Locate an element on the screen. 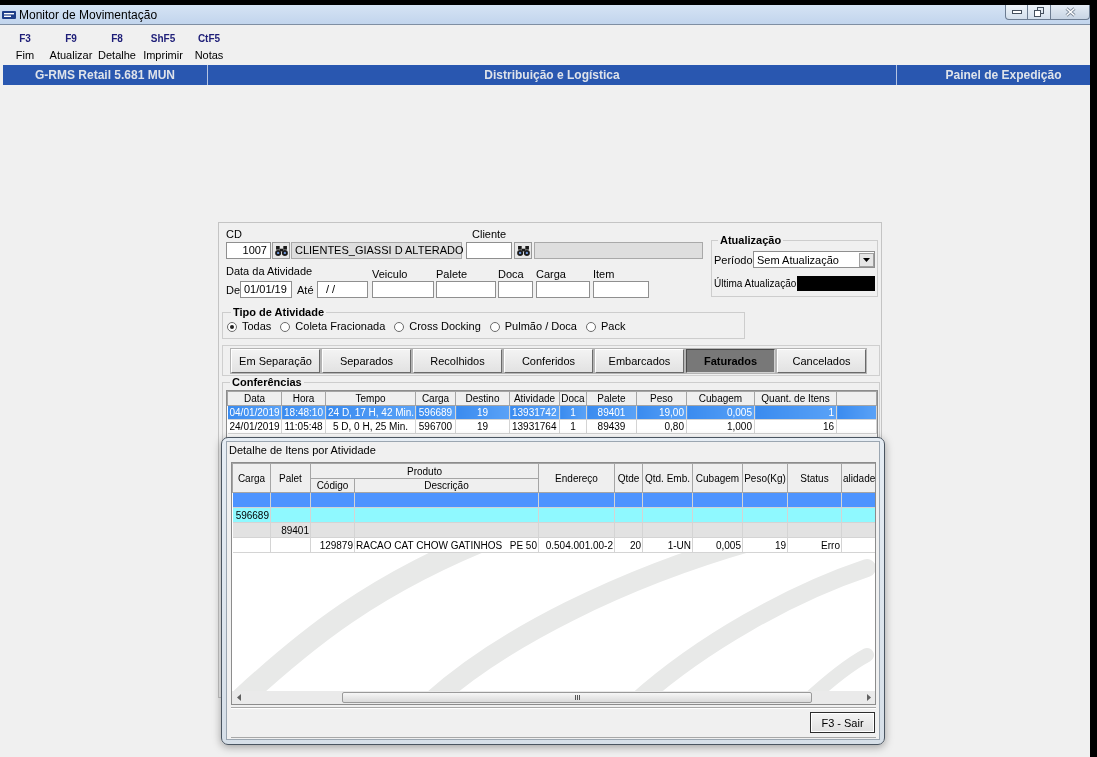  restore-icon is located at coordinates (1039, 12).